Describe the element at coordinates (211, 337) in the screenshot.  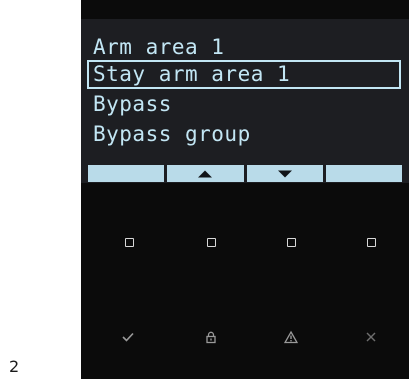
I see `lock-icon` at that location.